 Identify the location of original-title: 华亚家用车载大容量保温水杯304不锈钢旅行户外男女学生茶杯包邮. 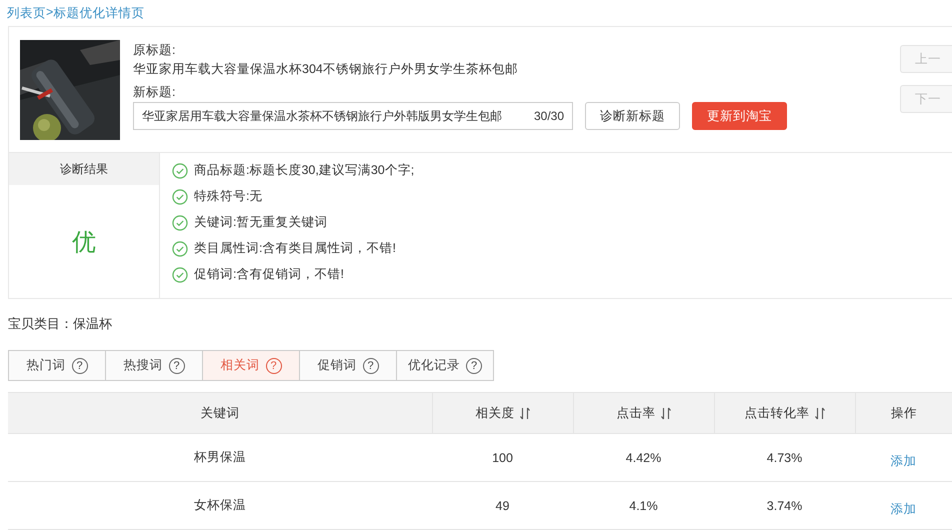
(326, 69).